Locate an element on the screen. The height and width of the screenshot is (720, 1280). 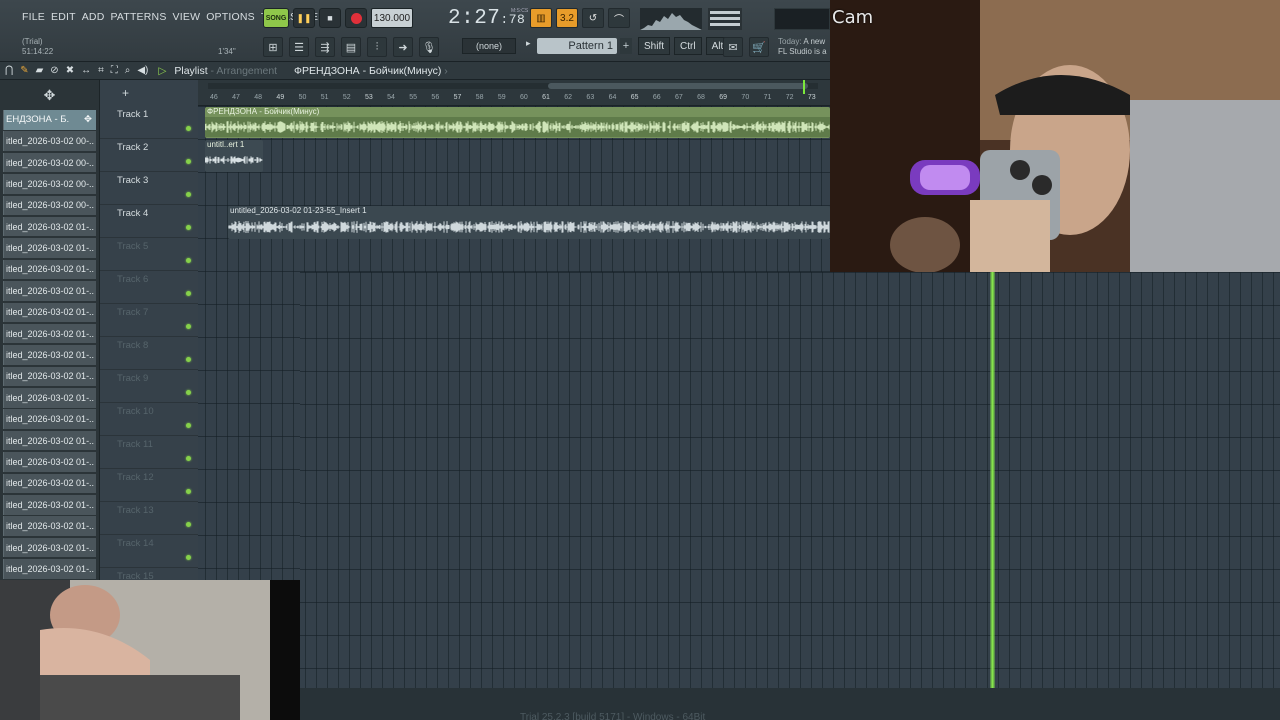
picker-item-selected: ЕНДЗОНА - Б. ✥ is located at coordinates (49, 120).